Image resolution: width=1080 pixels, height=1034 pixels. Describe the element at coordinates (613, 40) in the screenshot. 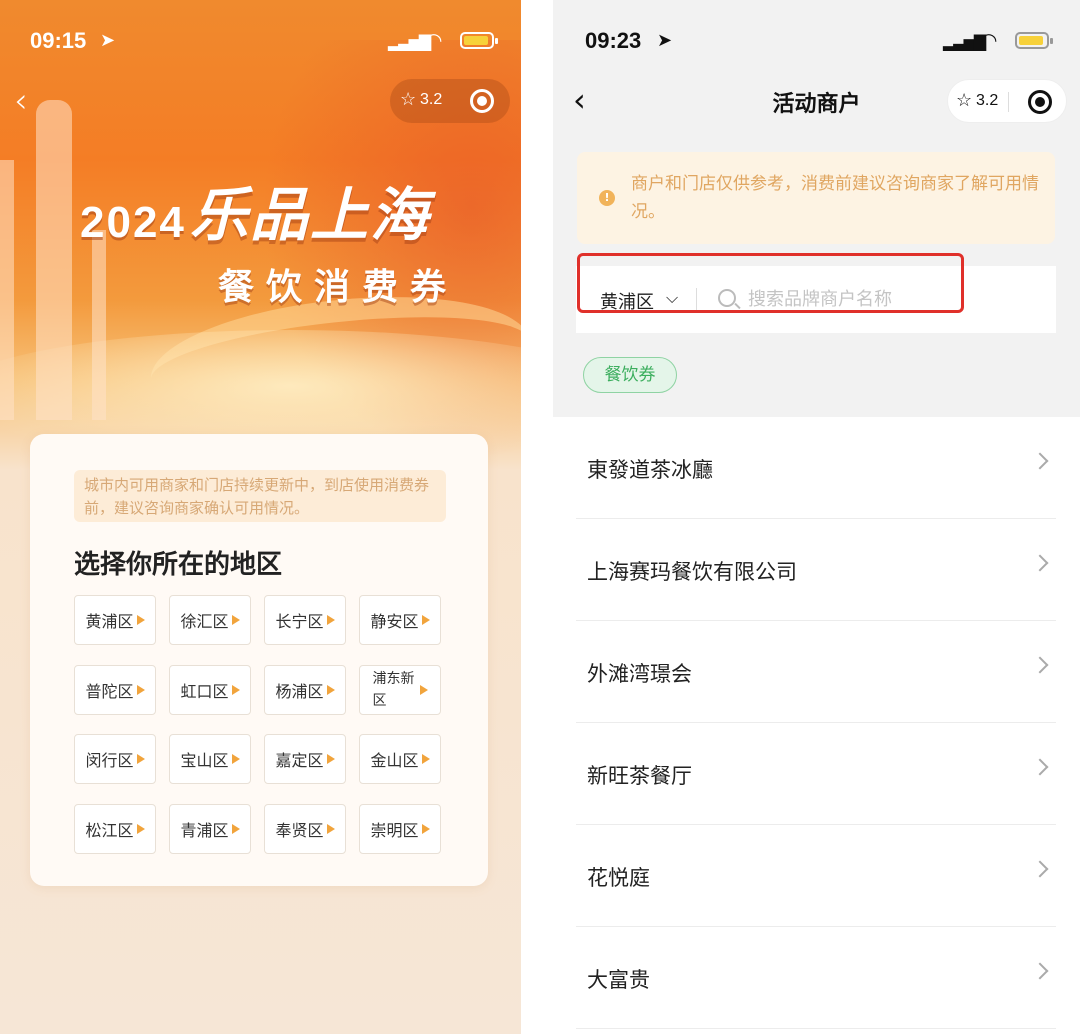

I see `status-time: 09:23` at that location.